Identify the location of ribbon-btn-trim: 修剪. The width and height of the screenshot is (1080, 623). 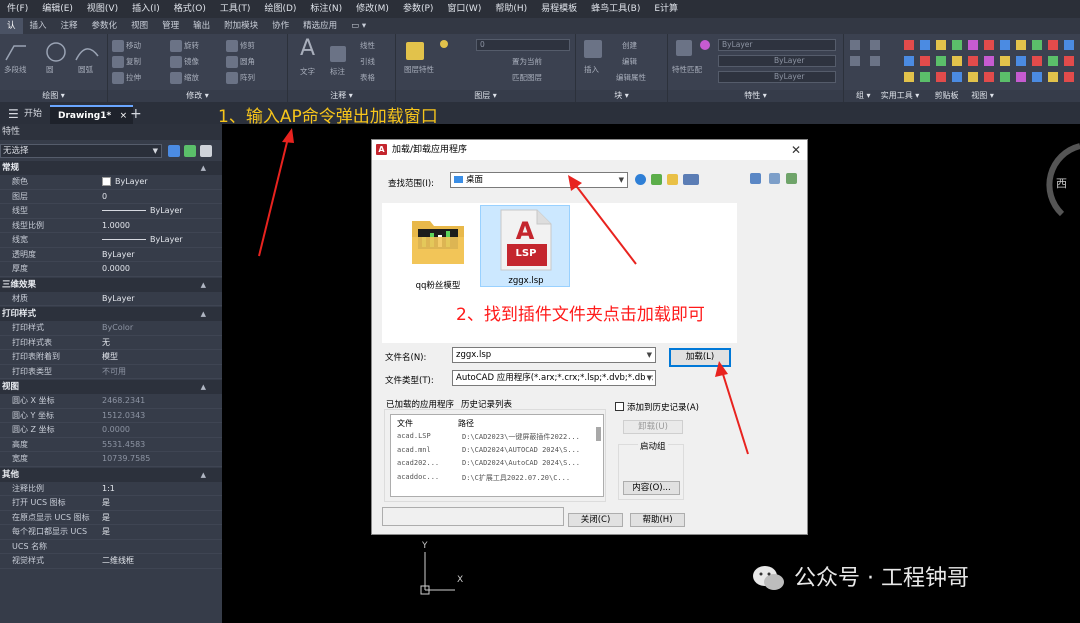
(247, 45).